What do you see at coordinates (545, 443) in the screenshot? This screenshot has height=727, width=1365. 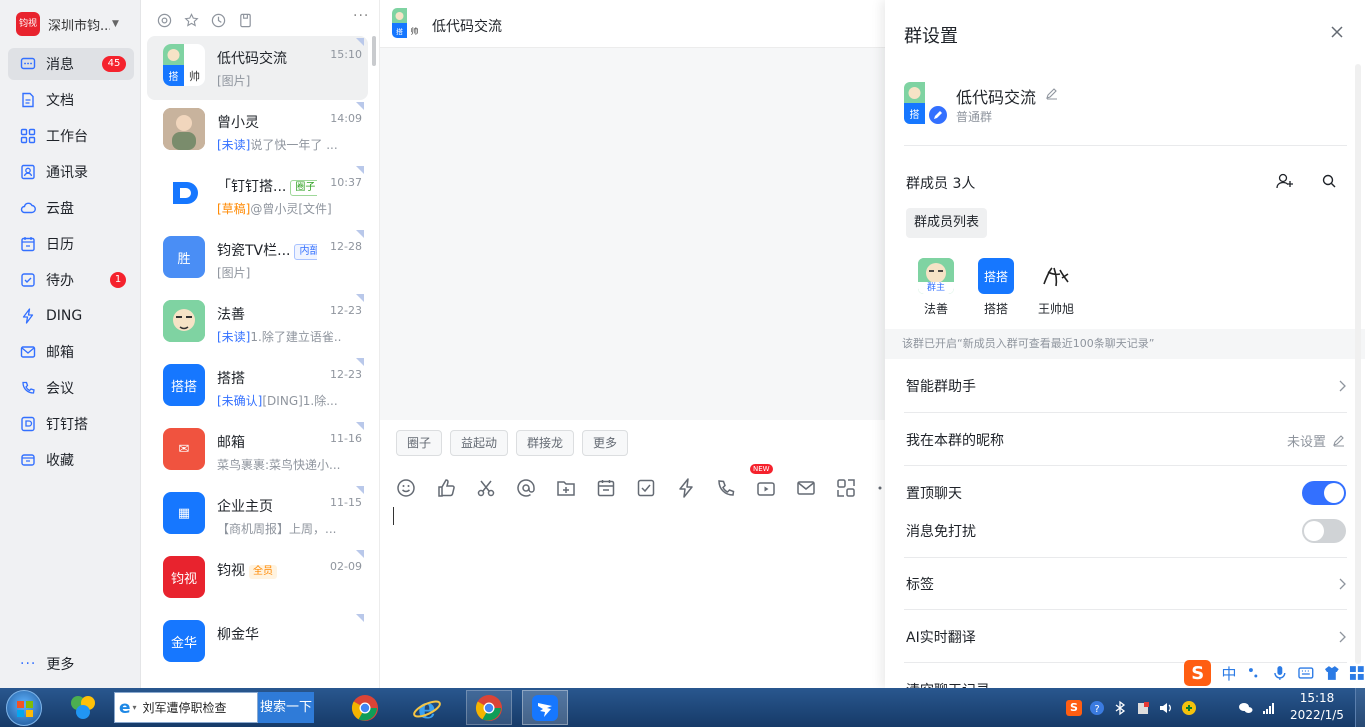 I see `quick-action-button: 群接龙` at bounding box center [545, 443].